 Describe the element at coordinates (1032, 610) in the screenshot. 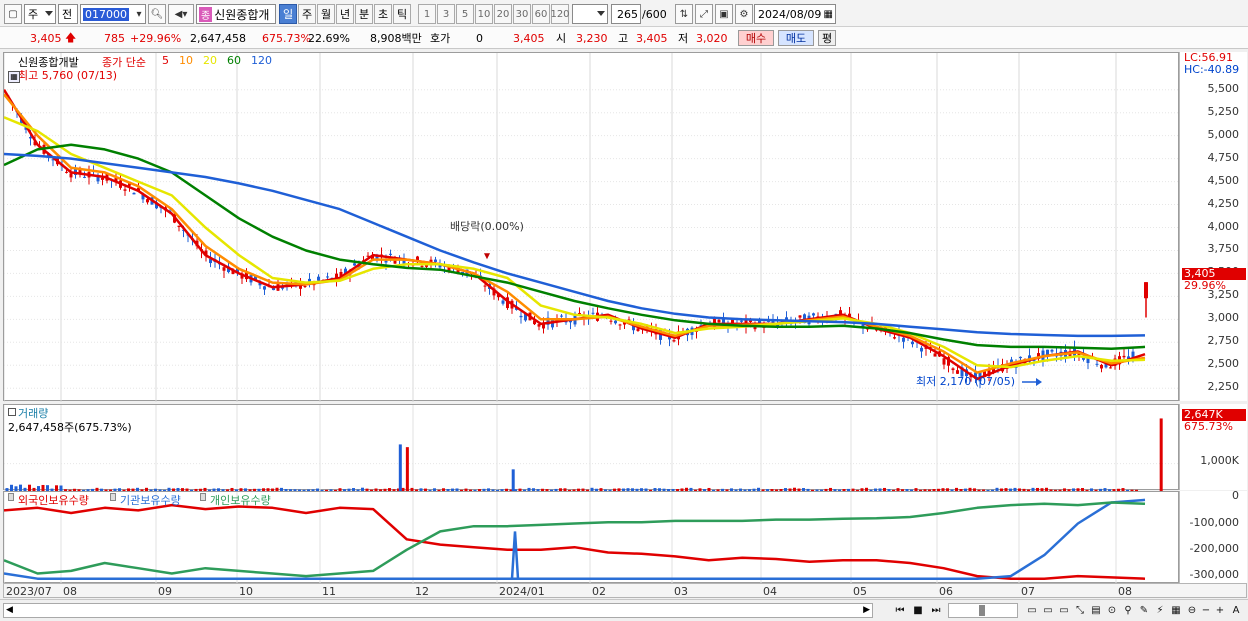

I see `tool-icon-1: ▭` at that location.